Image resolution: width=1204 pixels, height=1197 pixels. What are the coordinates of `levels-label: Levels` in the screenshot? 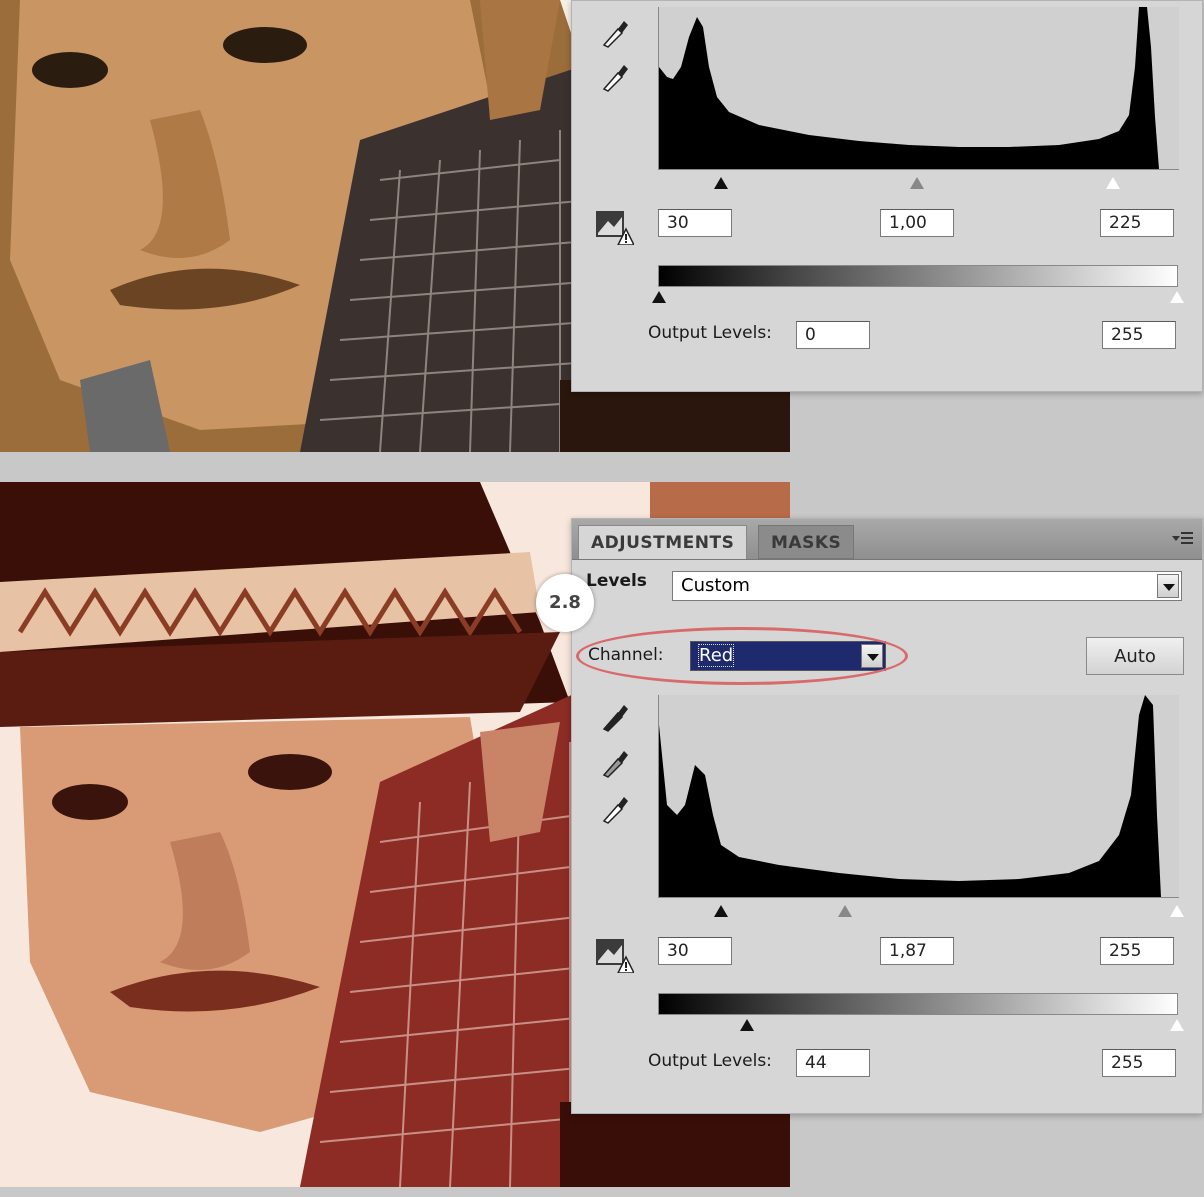 It's located at (616, 581).